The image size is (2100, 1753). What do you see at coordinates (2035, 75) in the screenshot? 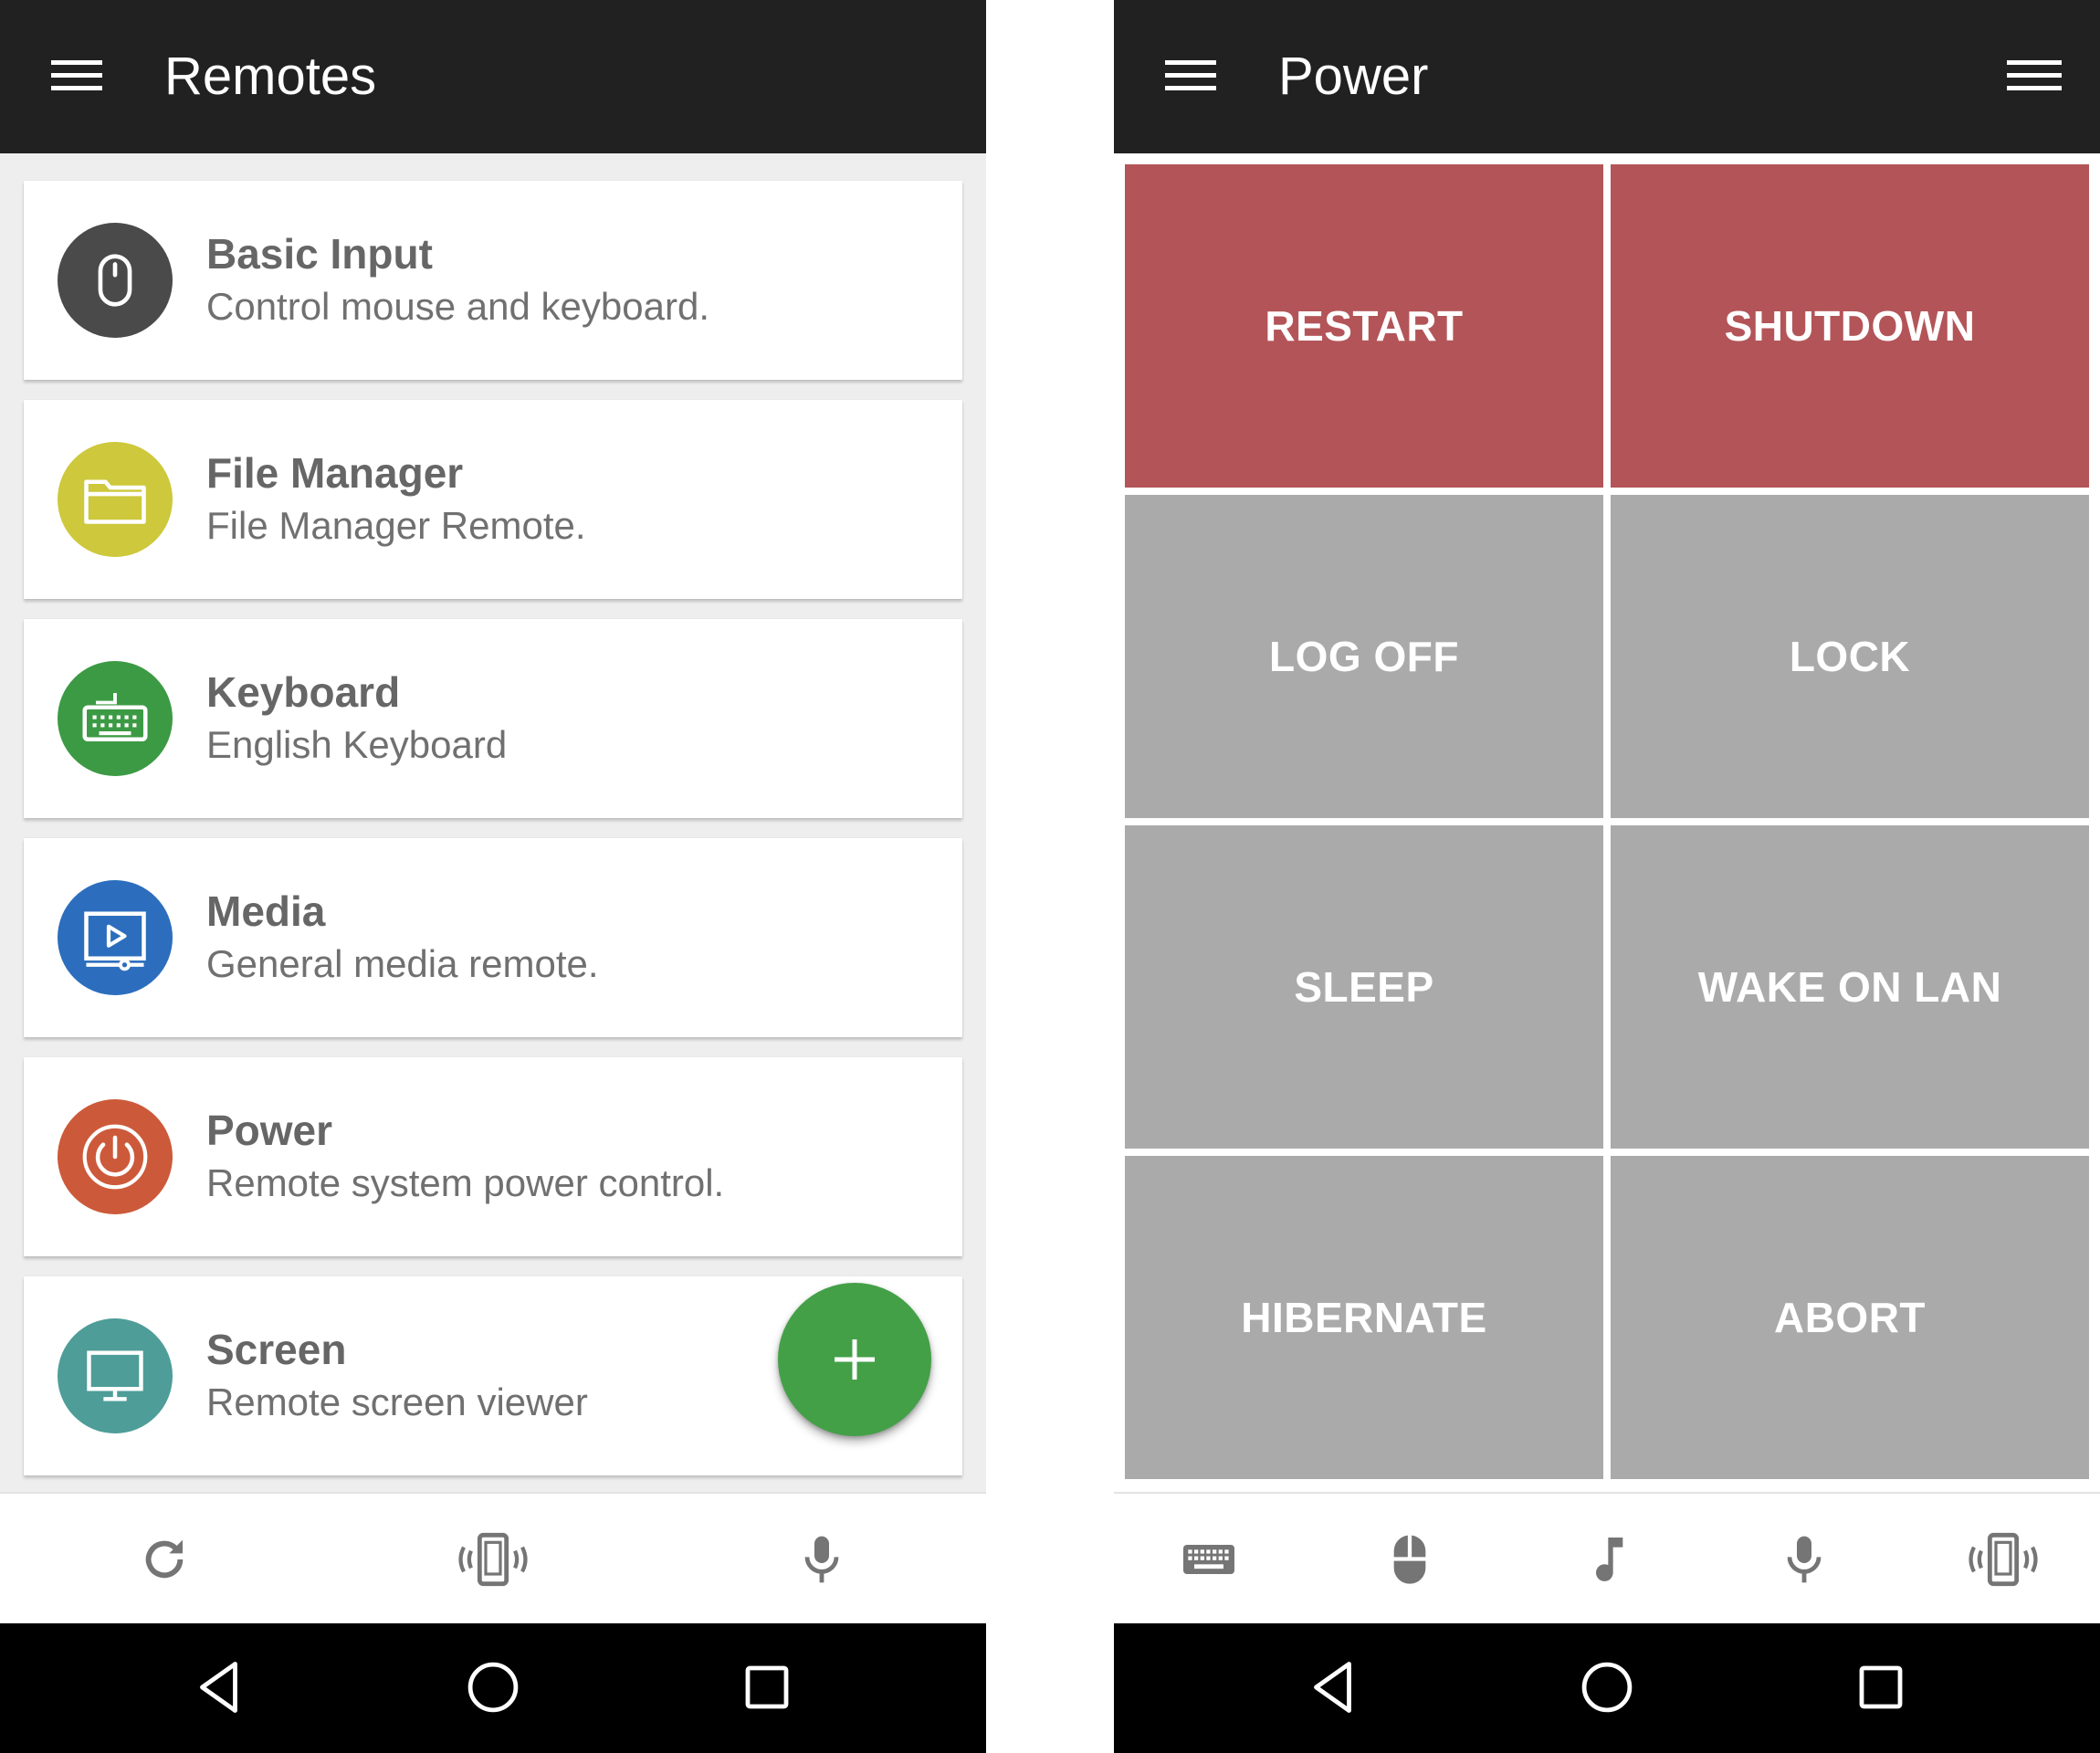
I see `overflow-menu-icon` at bounding box center [2035, 75].